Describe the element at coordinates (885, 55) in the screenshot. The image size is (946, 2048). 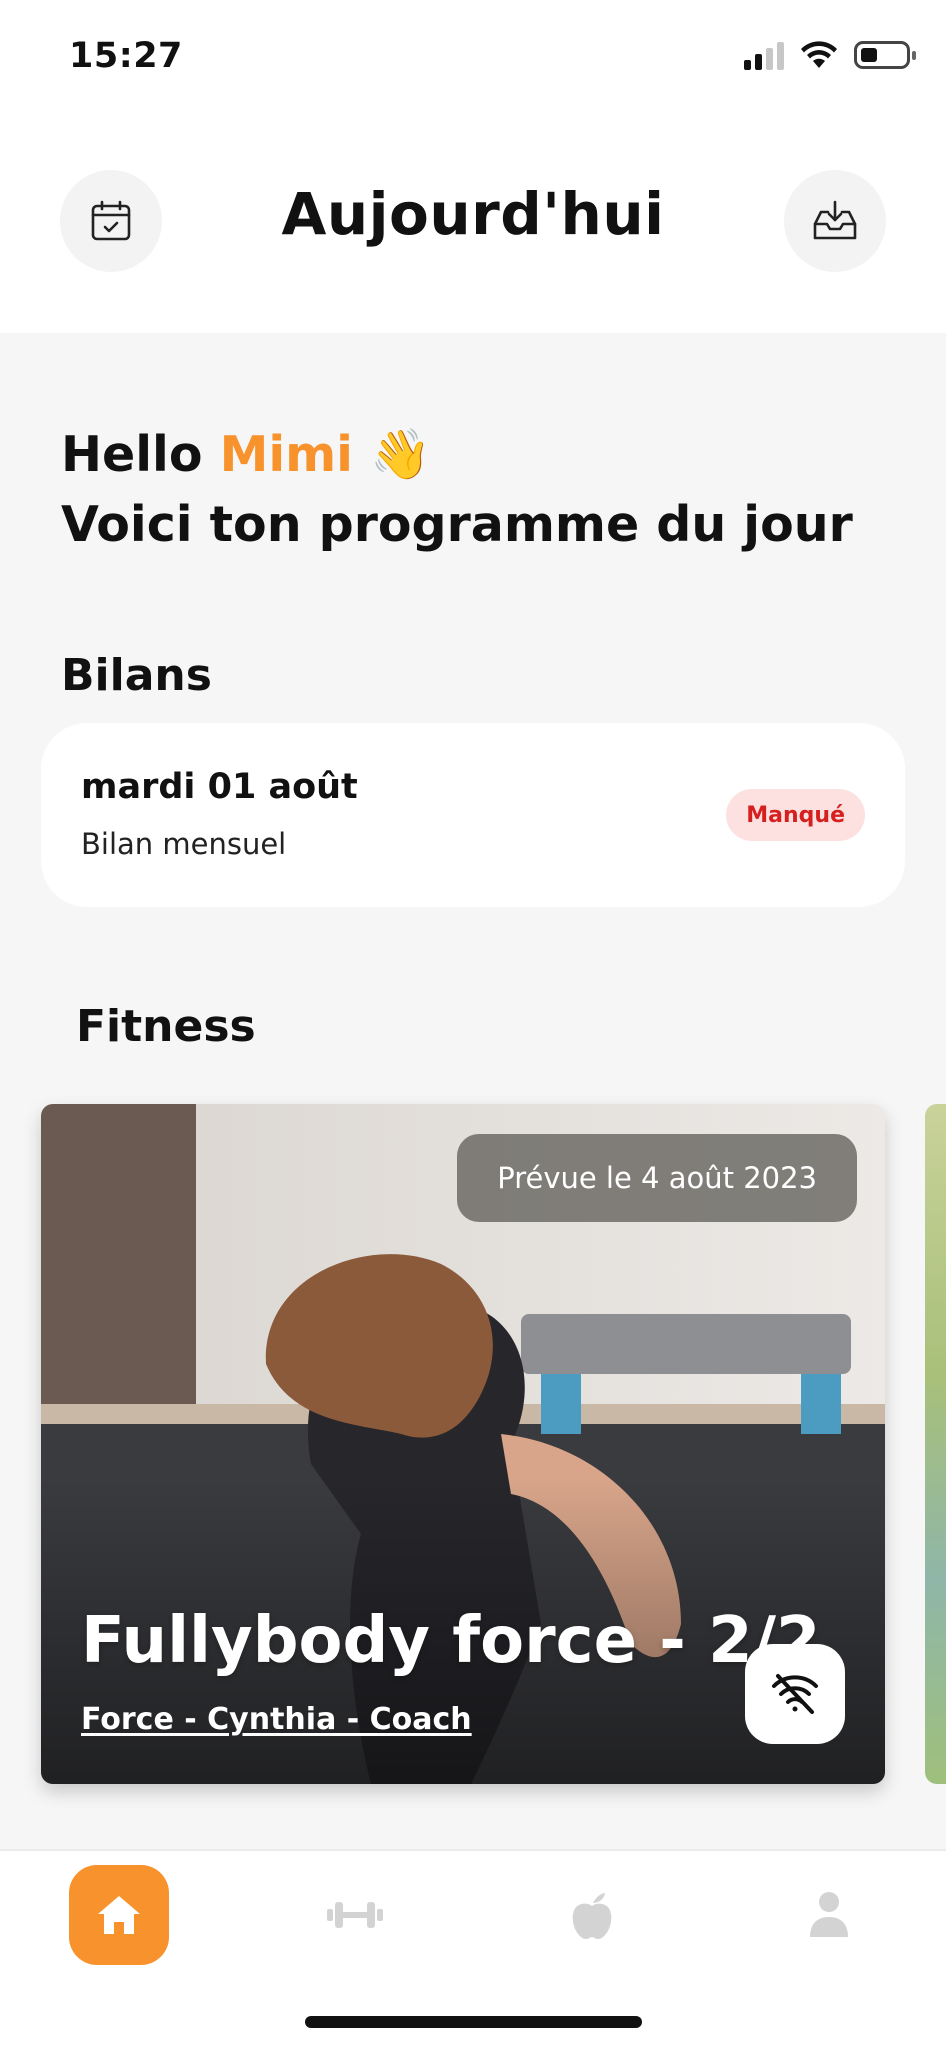
I see `battery-icon` at that location.